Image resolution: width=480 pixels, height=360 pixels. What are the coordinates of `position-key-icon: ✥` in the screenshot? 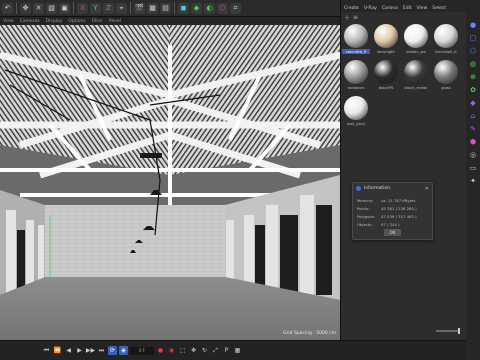 It's located at (193, 350).